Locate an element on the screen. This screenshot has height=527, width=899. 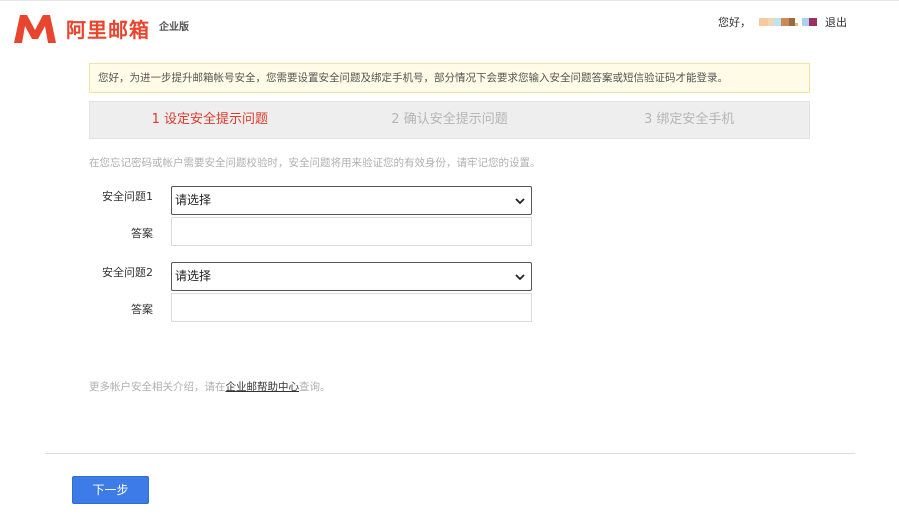
help-text: 更多帐户安全相关介绍，请在企业邮帮助中心查询。 is located at coordinates (210, 386).